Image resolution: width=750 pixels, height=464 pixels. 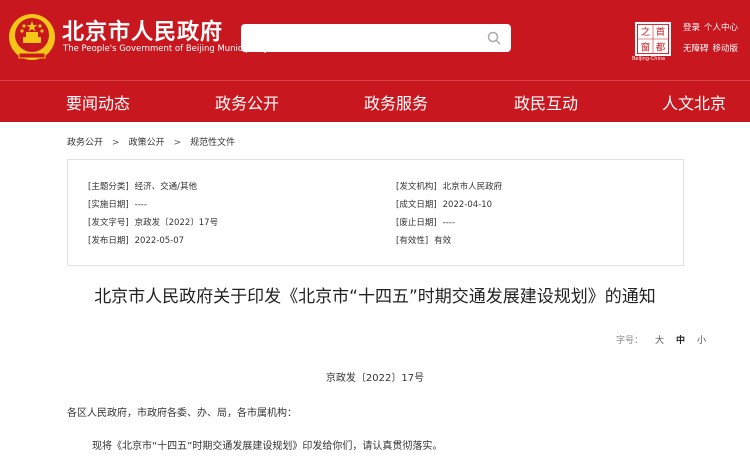 I want to click on logo-char: 首, so click(x=660, y=32).